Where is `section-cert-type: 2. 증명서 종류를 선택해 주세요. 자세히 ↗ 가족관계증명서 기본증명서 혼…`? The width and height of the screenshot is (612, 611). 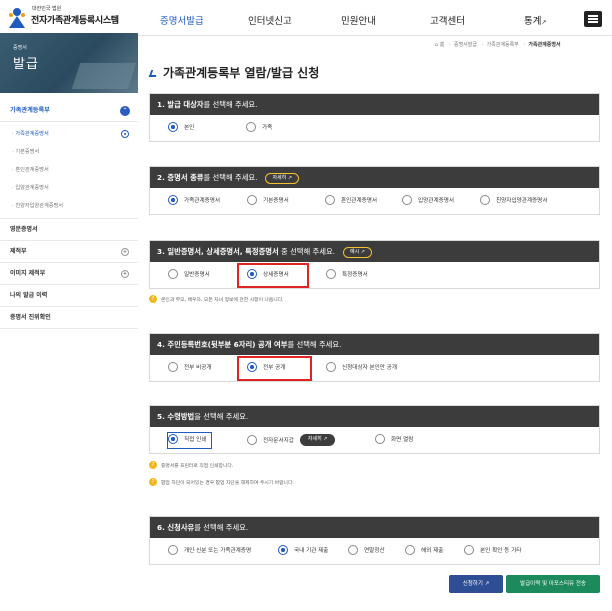 section-cert-type: 2. 증명서 종류를 선택해 주세요. 자세히 ↗ 가족관계증명서 기본증명서 혼… is located at coordinates (374, 190).